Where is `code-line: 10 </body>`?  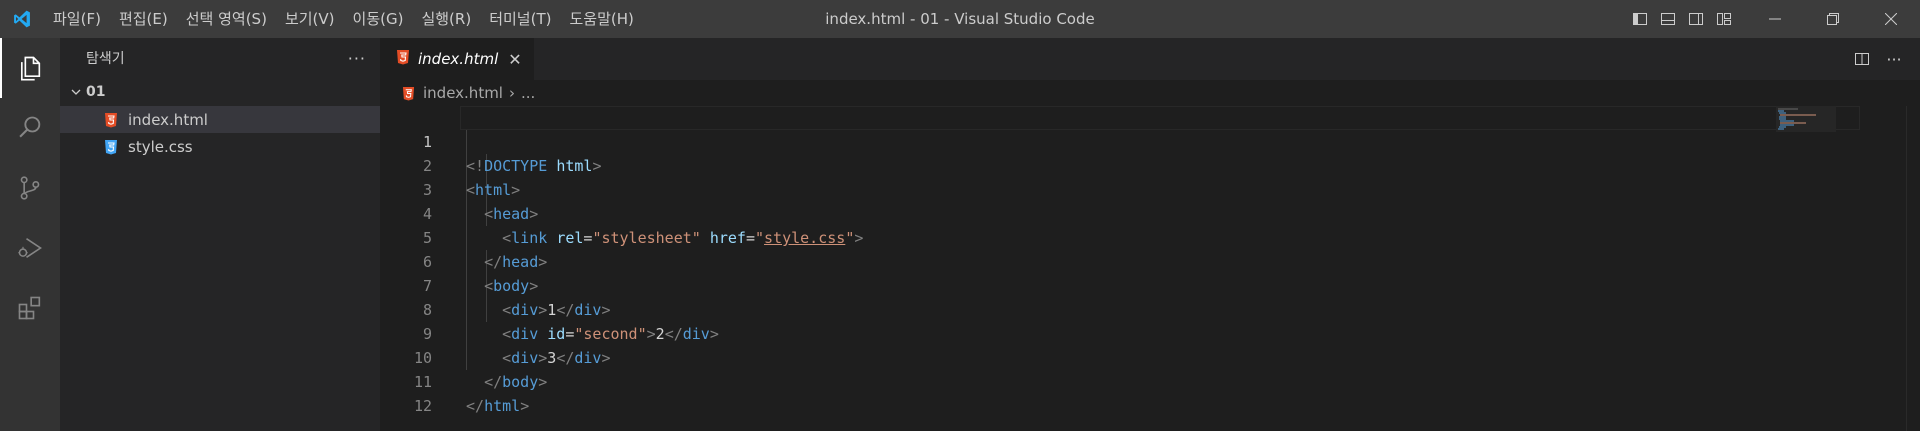
code-line: 10 </body> is located at coordinates (1080, 356).